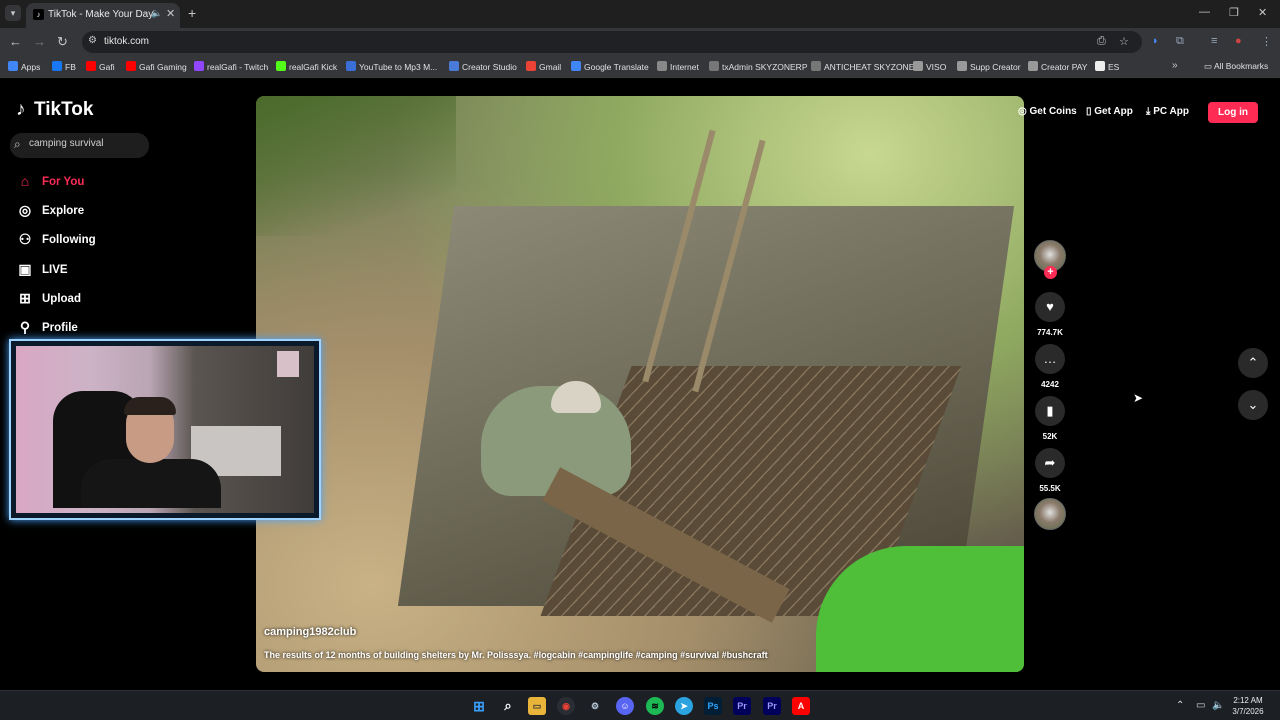 The image size is (1280, 720). I want to click on media-control-icon: ≡, so click(1214, 41).